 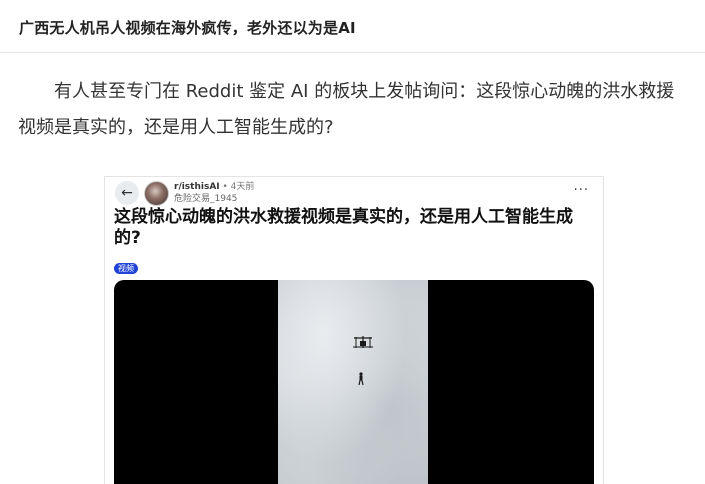 I want to click on post-age: 4天前, so click(x=242, y=187).